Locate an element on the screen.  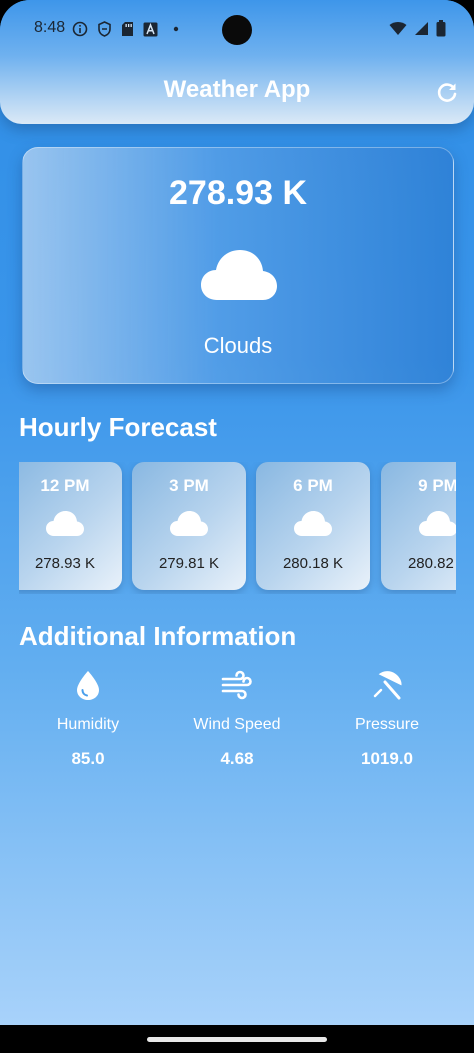
beach-umbrella-icon is located at coordinates (387, 685).